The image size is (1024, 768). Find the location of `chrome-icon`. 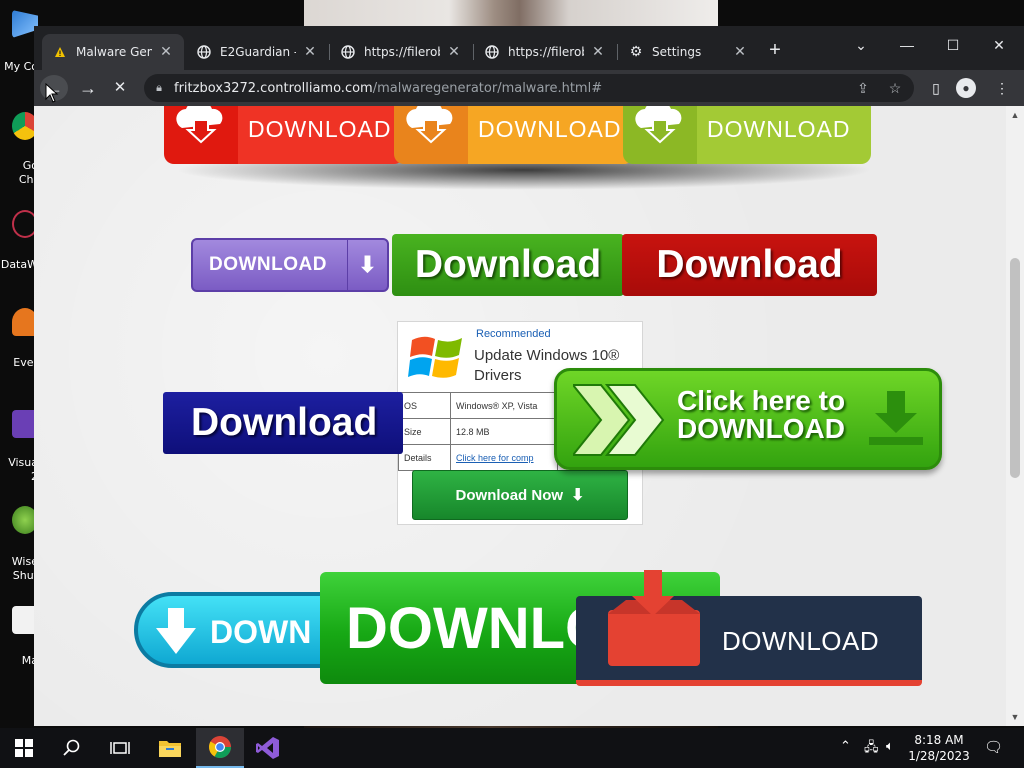

chrome-icon is located at coordinates (220, 747).